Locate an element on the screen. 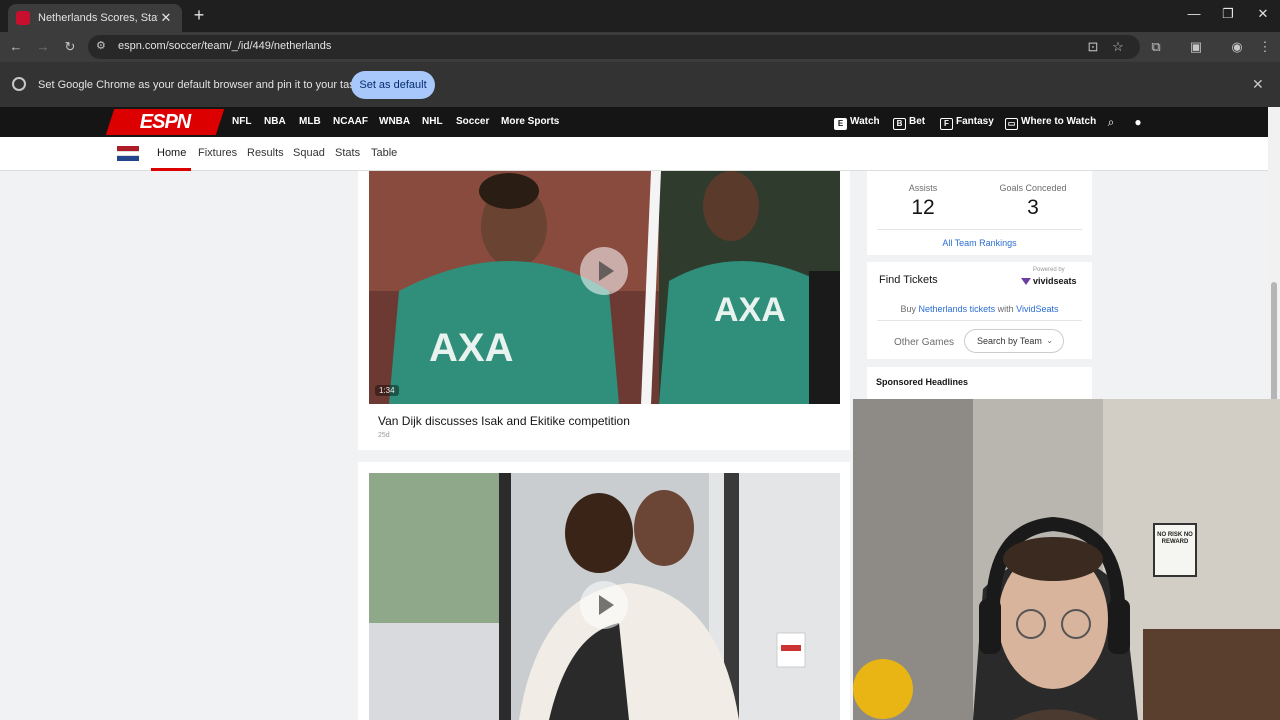 The height and width of the screenshot is (720, 1280). espn-logo-text: ESPN is located at coordinates (165, 122).